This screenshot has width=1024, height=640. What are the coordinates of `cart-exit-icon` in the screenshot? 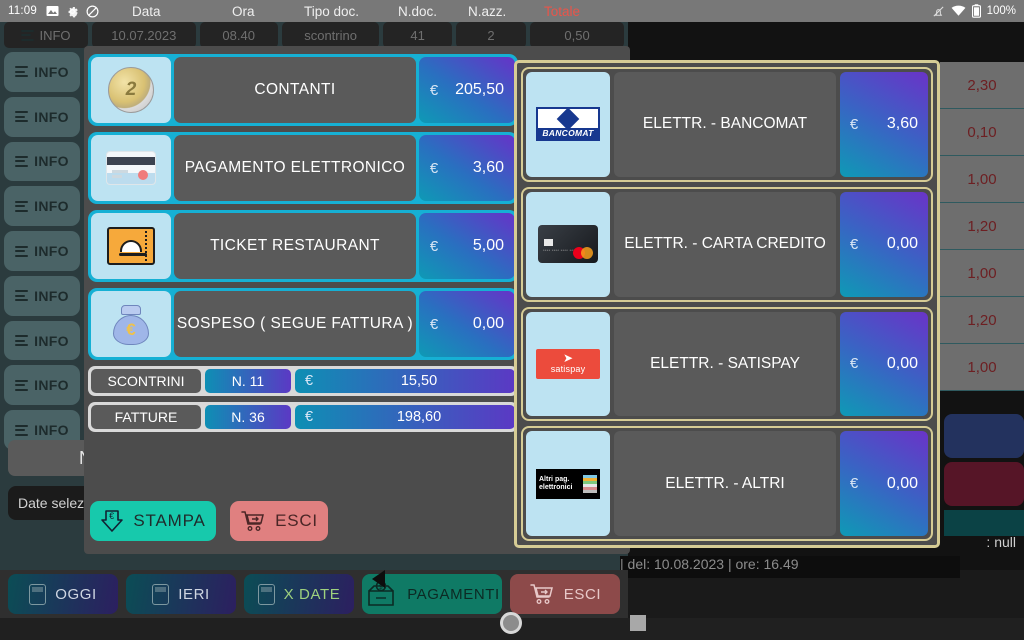 It's located at (253, 521).